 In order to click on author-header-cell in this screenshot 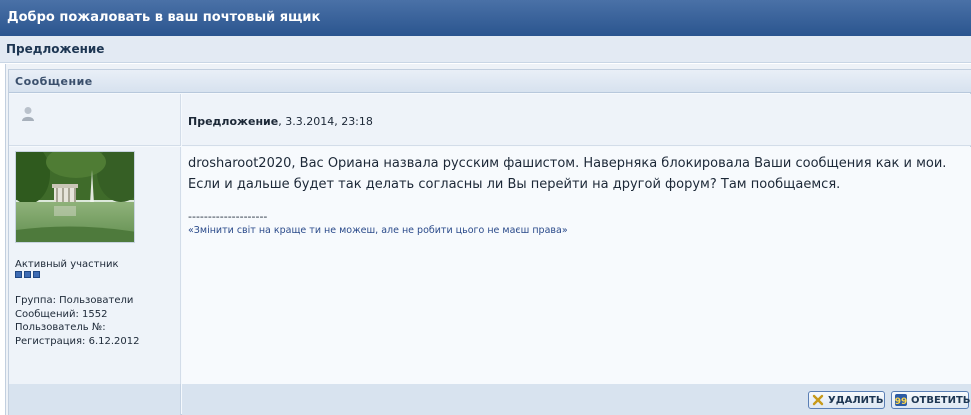, I will do `click(95, 120)`.